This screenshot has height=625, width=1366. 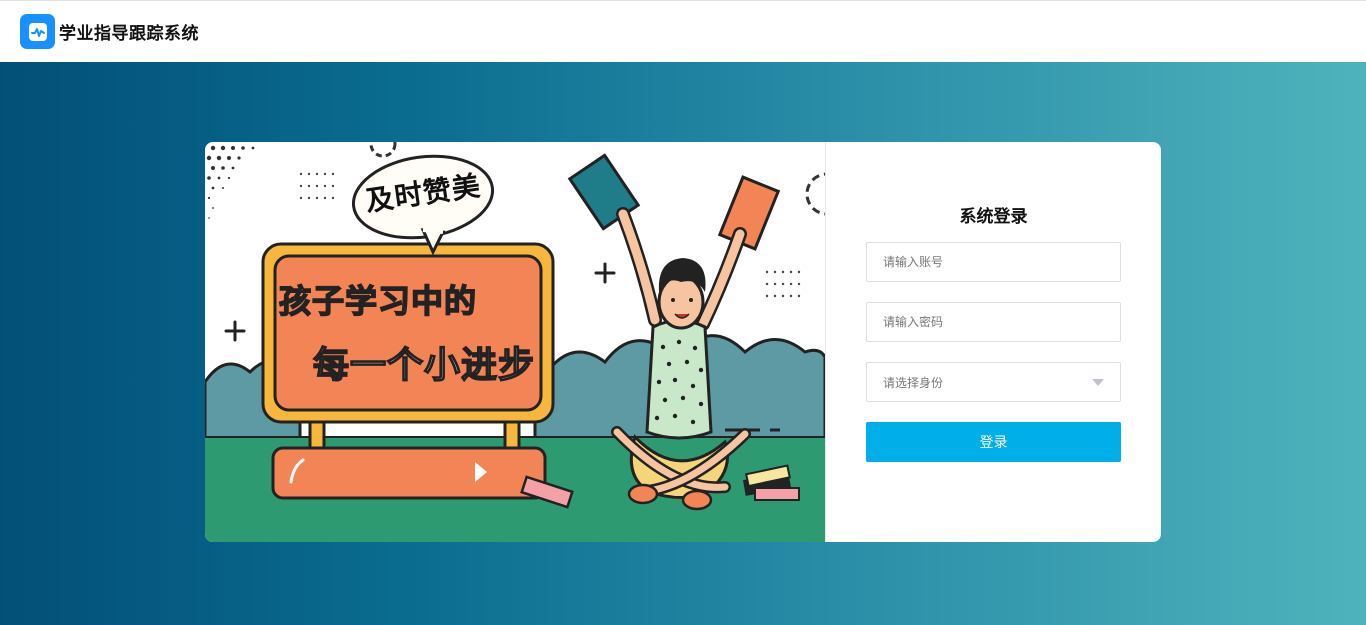 I want to click on account-input, so click(x=993, y=262).